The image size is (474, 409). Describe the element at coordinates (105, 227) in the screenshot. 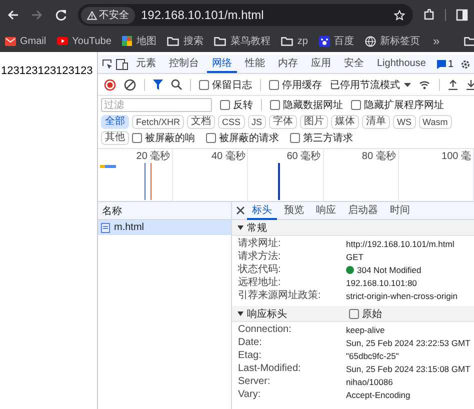

I see `document-icon` at that location.